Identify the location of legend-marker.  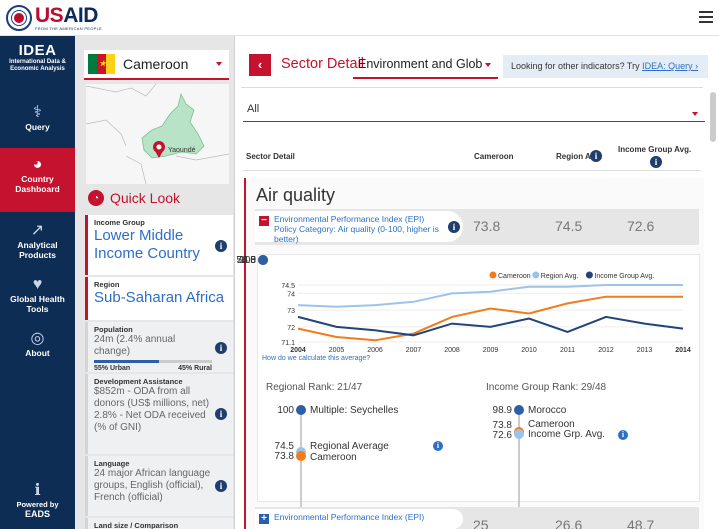
(589, 275).